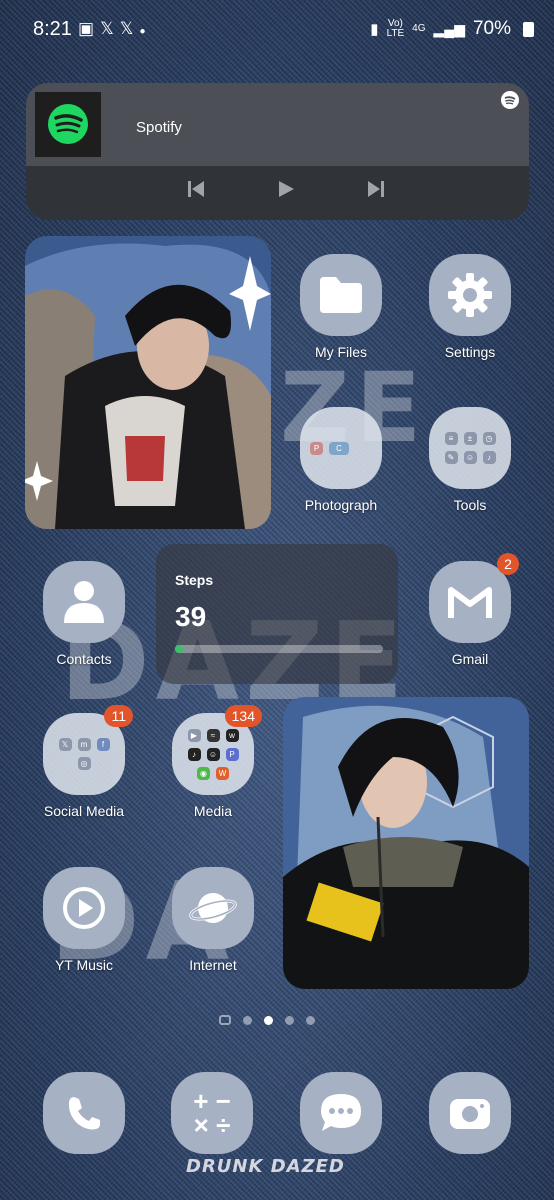 This screenshot has width=554, height=1200. I want to click on youtube-icon: ▶, so click(194, 735).